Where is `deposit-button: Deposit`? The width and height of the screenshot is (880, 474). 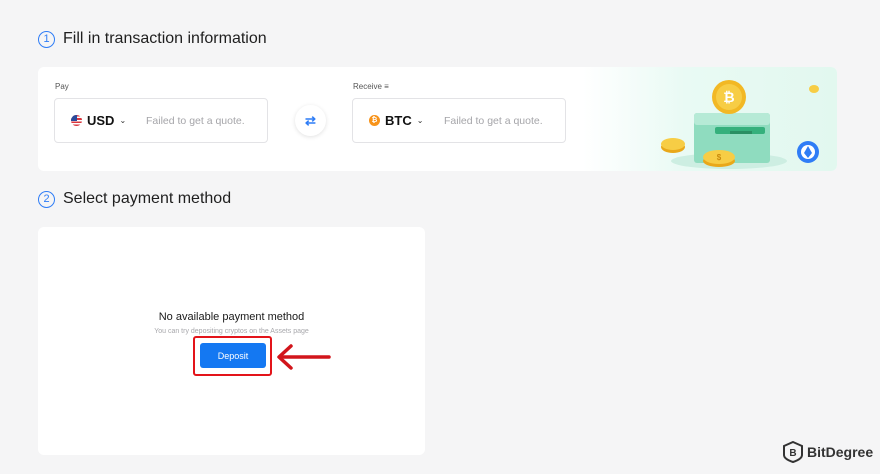
deposit-button: Deposit is located at coordinates (233, 355).